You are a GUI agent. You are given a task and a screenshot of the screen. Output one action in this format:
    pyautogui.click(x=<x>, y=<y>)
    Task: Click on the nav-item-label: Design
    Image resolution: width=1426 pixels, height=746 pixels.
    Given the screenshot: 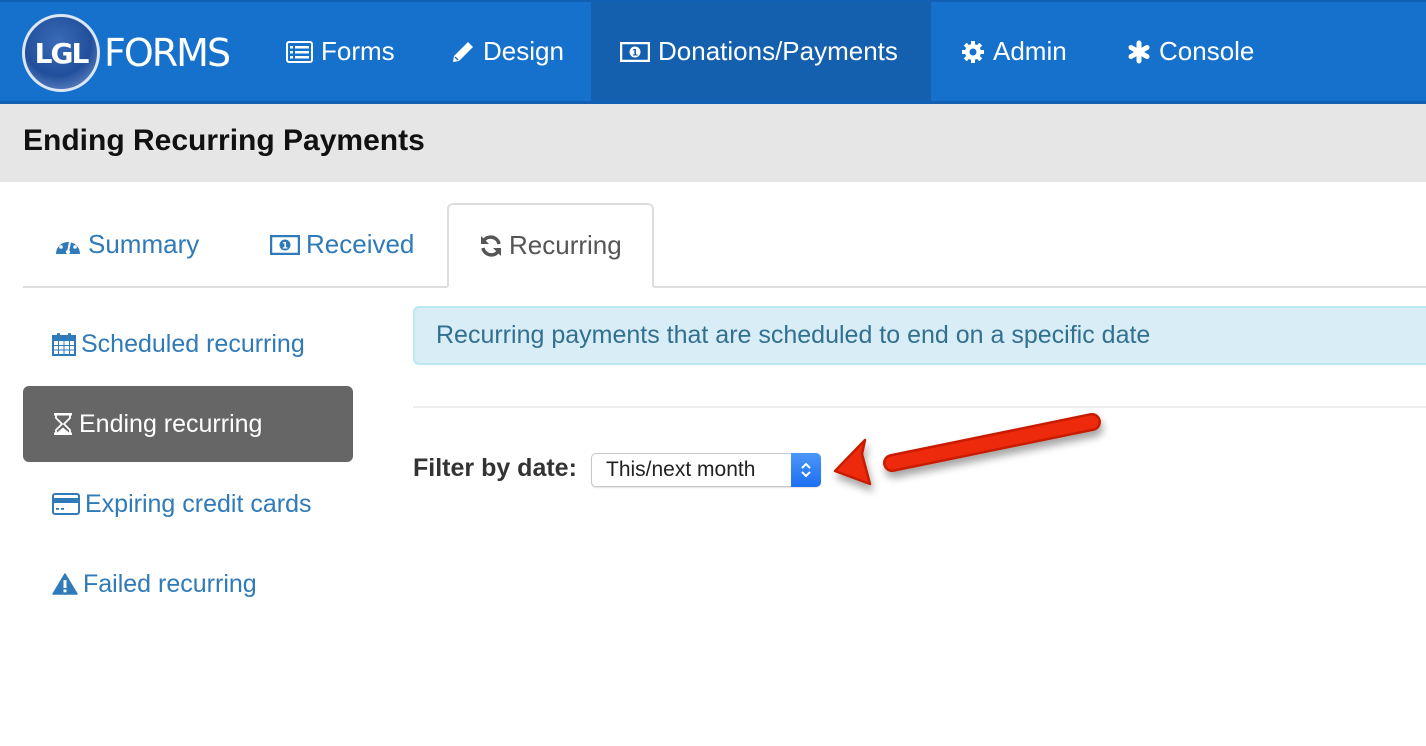 What is the action you would take?
    pyautogui.click(x=523, y=51)
    